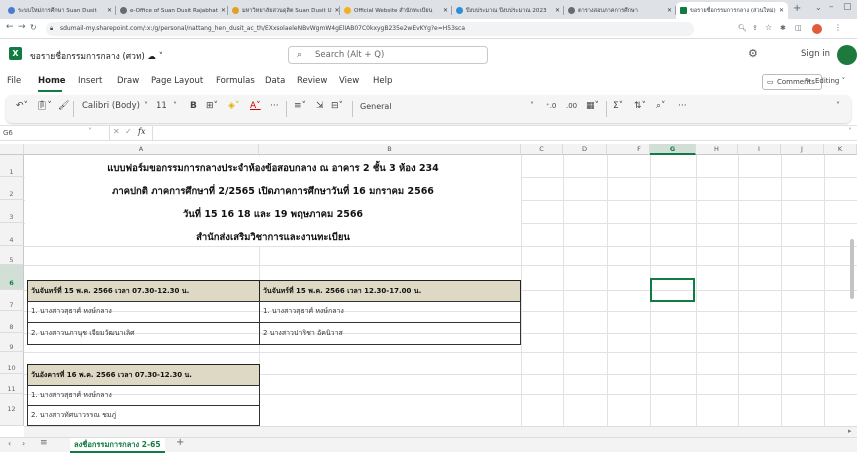  I want to click on back-icon: ←, so click(10, 27).